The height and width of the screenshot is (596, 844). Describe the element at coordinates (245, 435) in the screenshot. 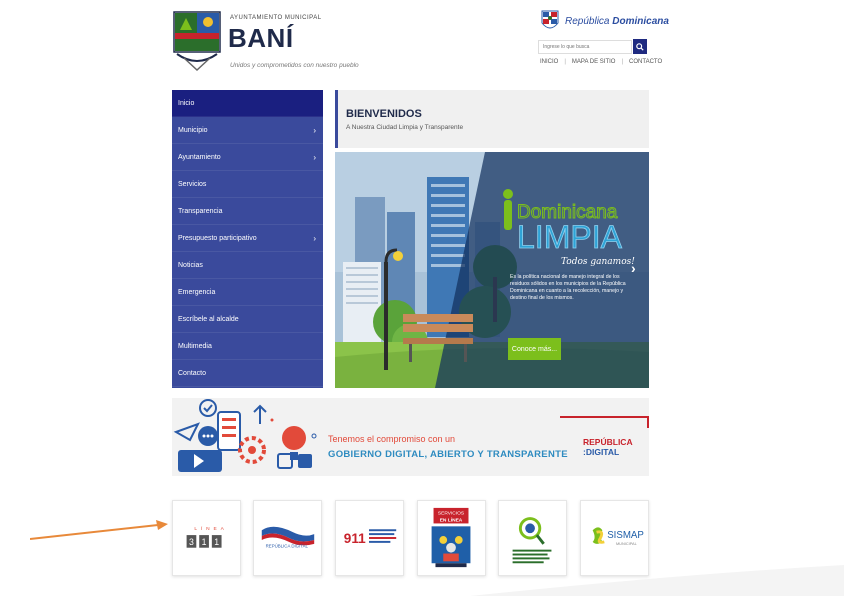

I see `digital-government-illustration` at that location.